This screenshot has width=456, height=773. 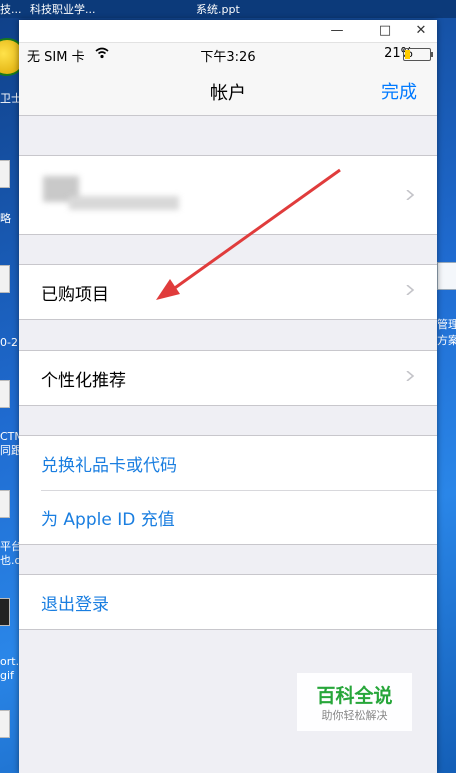 I want to click on watermark-title: 百科全说, so click(x=354, y=696).